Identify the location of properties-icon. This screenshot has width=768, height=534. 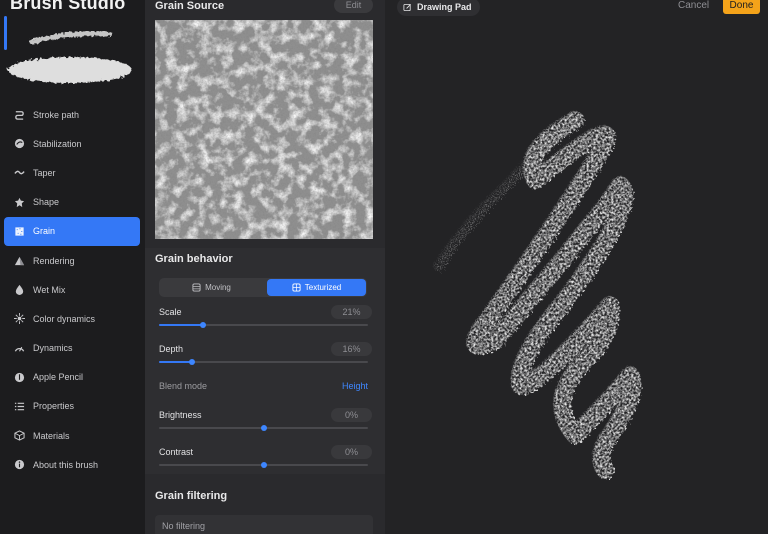
(19, 406).